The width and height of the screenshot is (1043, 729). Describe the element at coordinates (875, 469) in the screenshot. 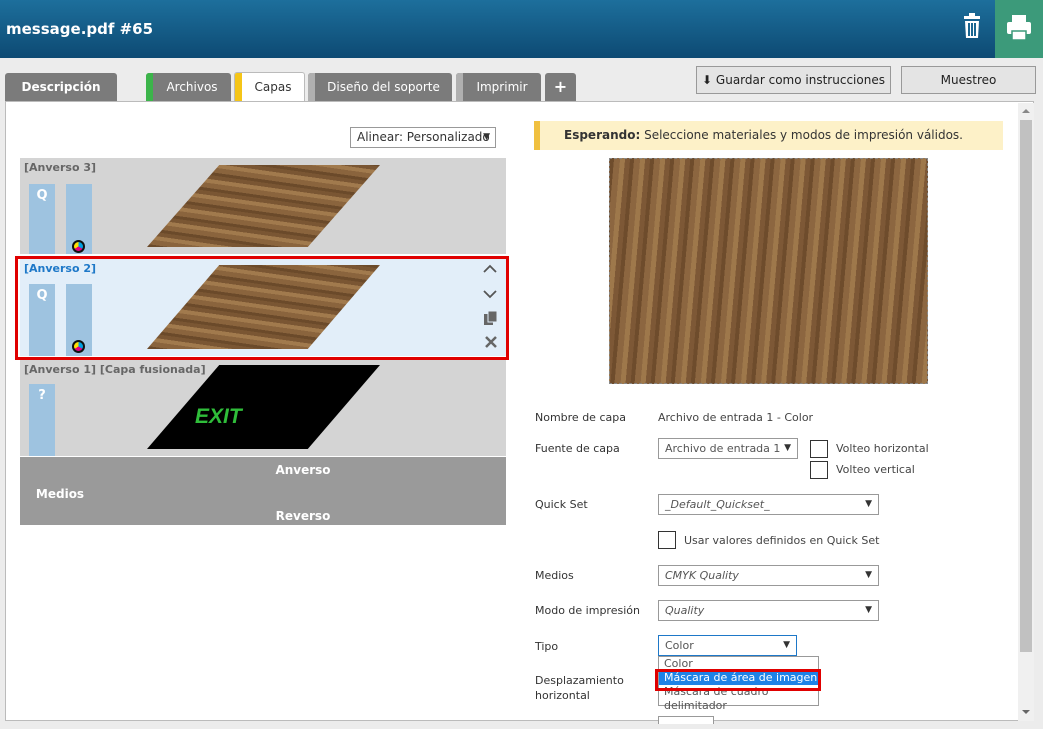

I see `flip-vertical-label: Volteo vertical` at that location.